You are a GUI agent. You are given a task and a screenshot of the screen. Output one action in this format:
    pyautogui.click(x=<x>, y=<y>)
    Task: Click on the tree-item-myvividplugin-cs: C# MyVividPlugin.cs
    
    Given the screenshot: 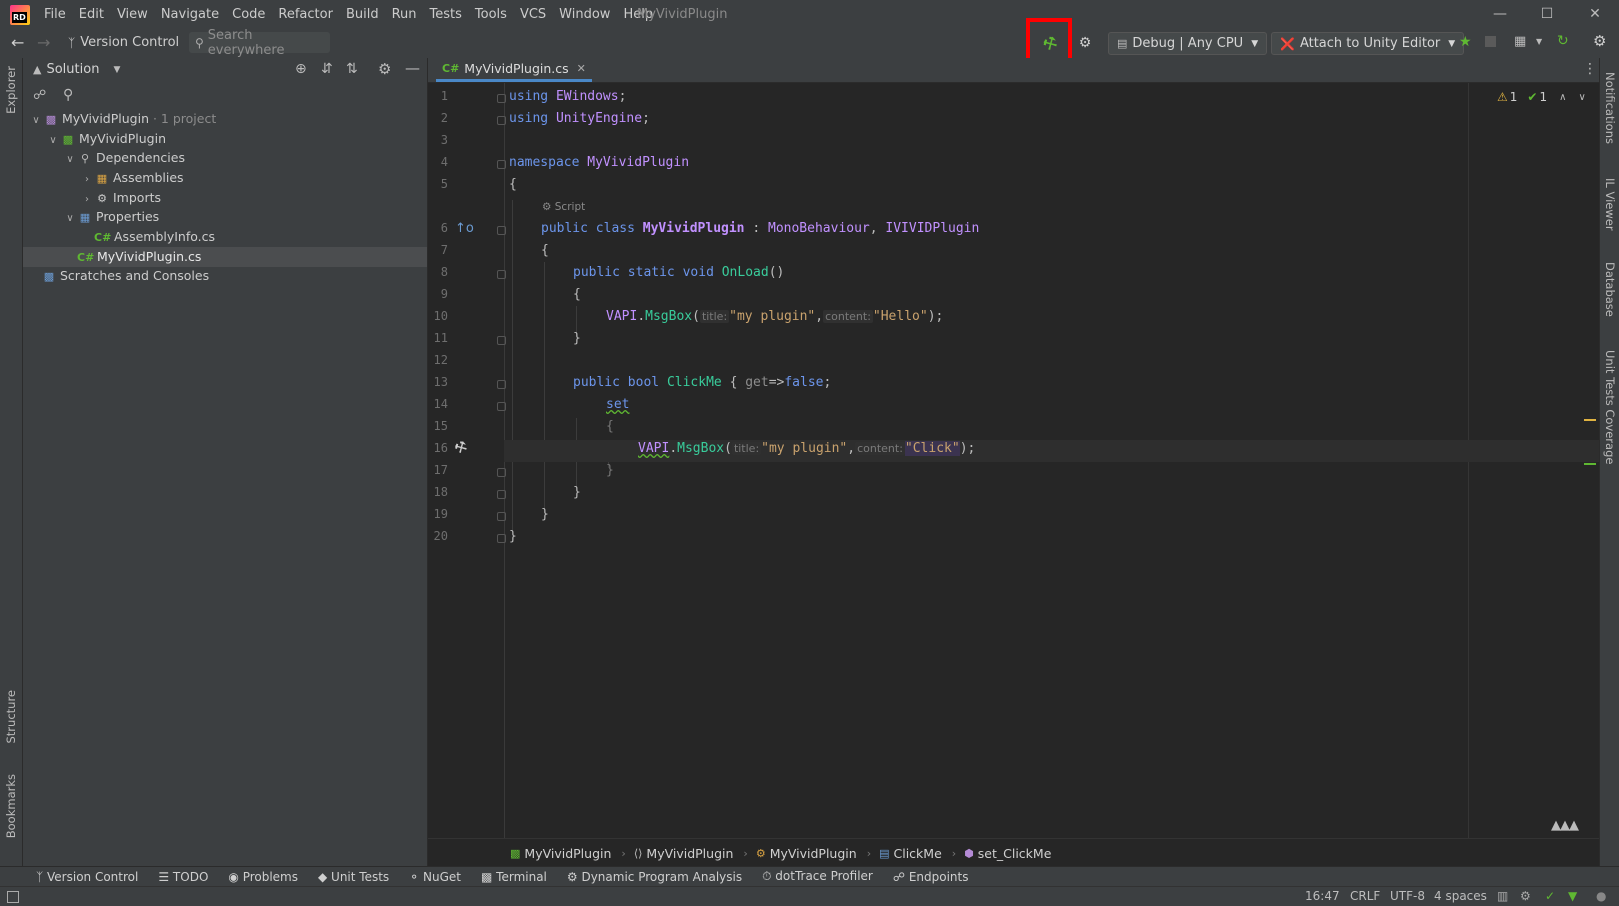 What is the action you would take?
    pyautogui.click(x=225, y=257)
    